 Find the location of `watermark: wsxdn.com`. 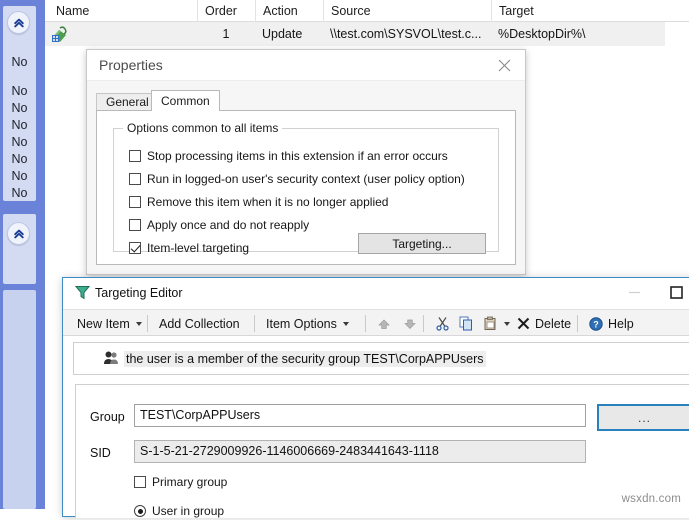

watermark: wsxdn.com is located at coordinates (651, 499).